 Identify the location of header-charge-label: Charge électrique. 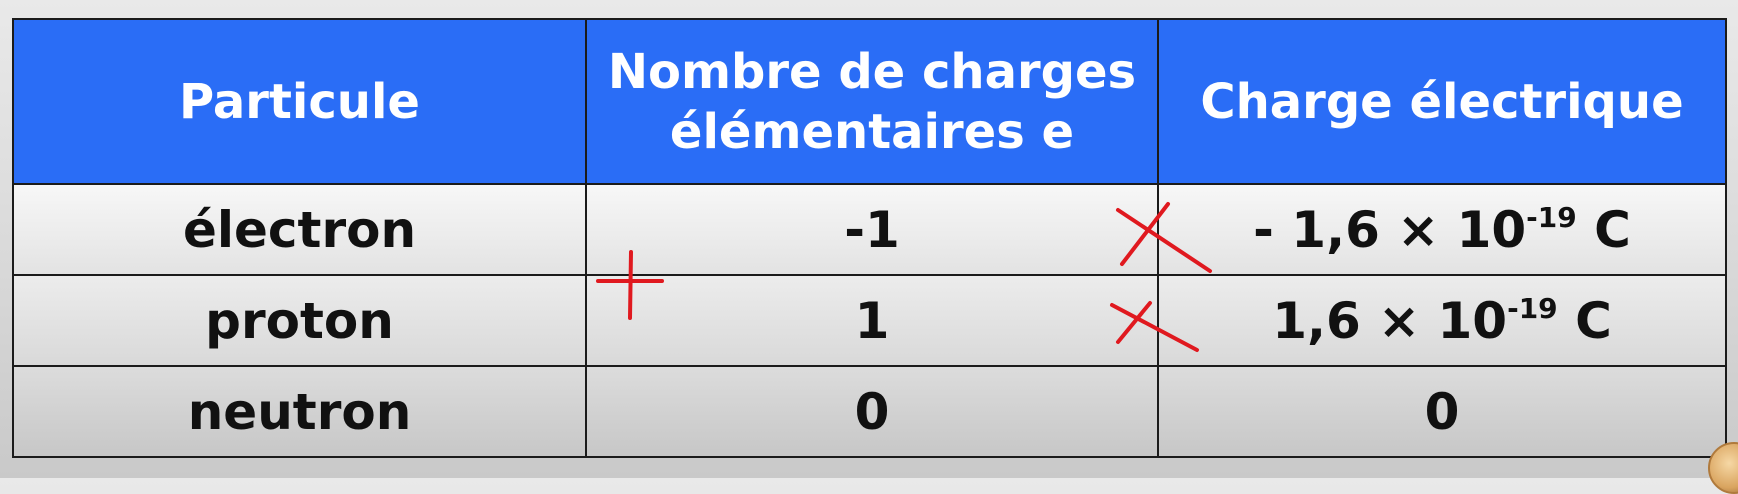
(1442, 101).